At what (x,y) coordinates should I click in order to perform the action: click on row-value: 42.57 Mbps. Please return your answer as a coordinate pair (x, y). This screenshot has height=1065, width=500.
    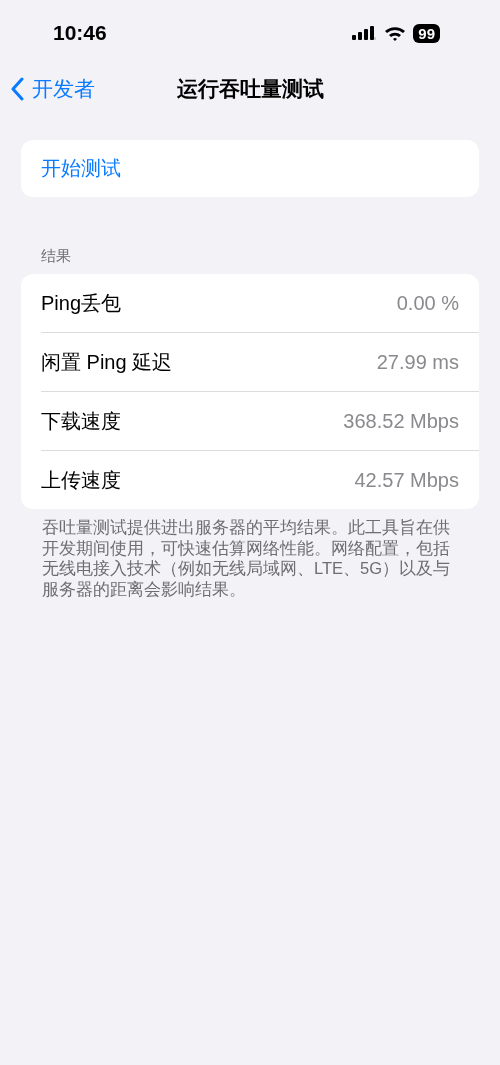
    Looking at the image, I should click on (406, 480).